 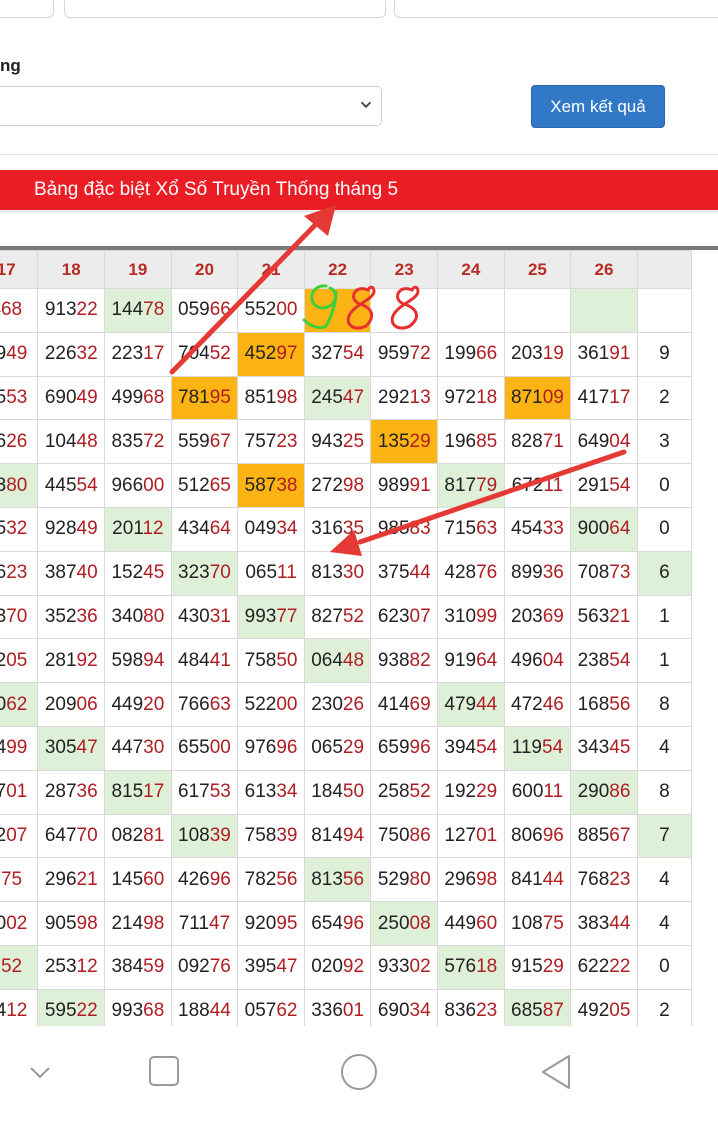 What do you see at coordinates (404, 836) in the screenshot?
I see `result-cell: 75086` at bounding box center [404, 836].